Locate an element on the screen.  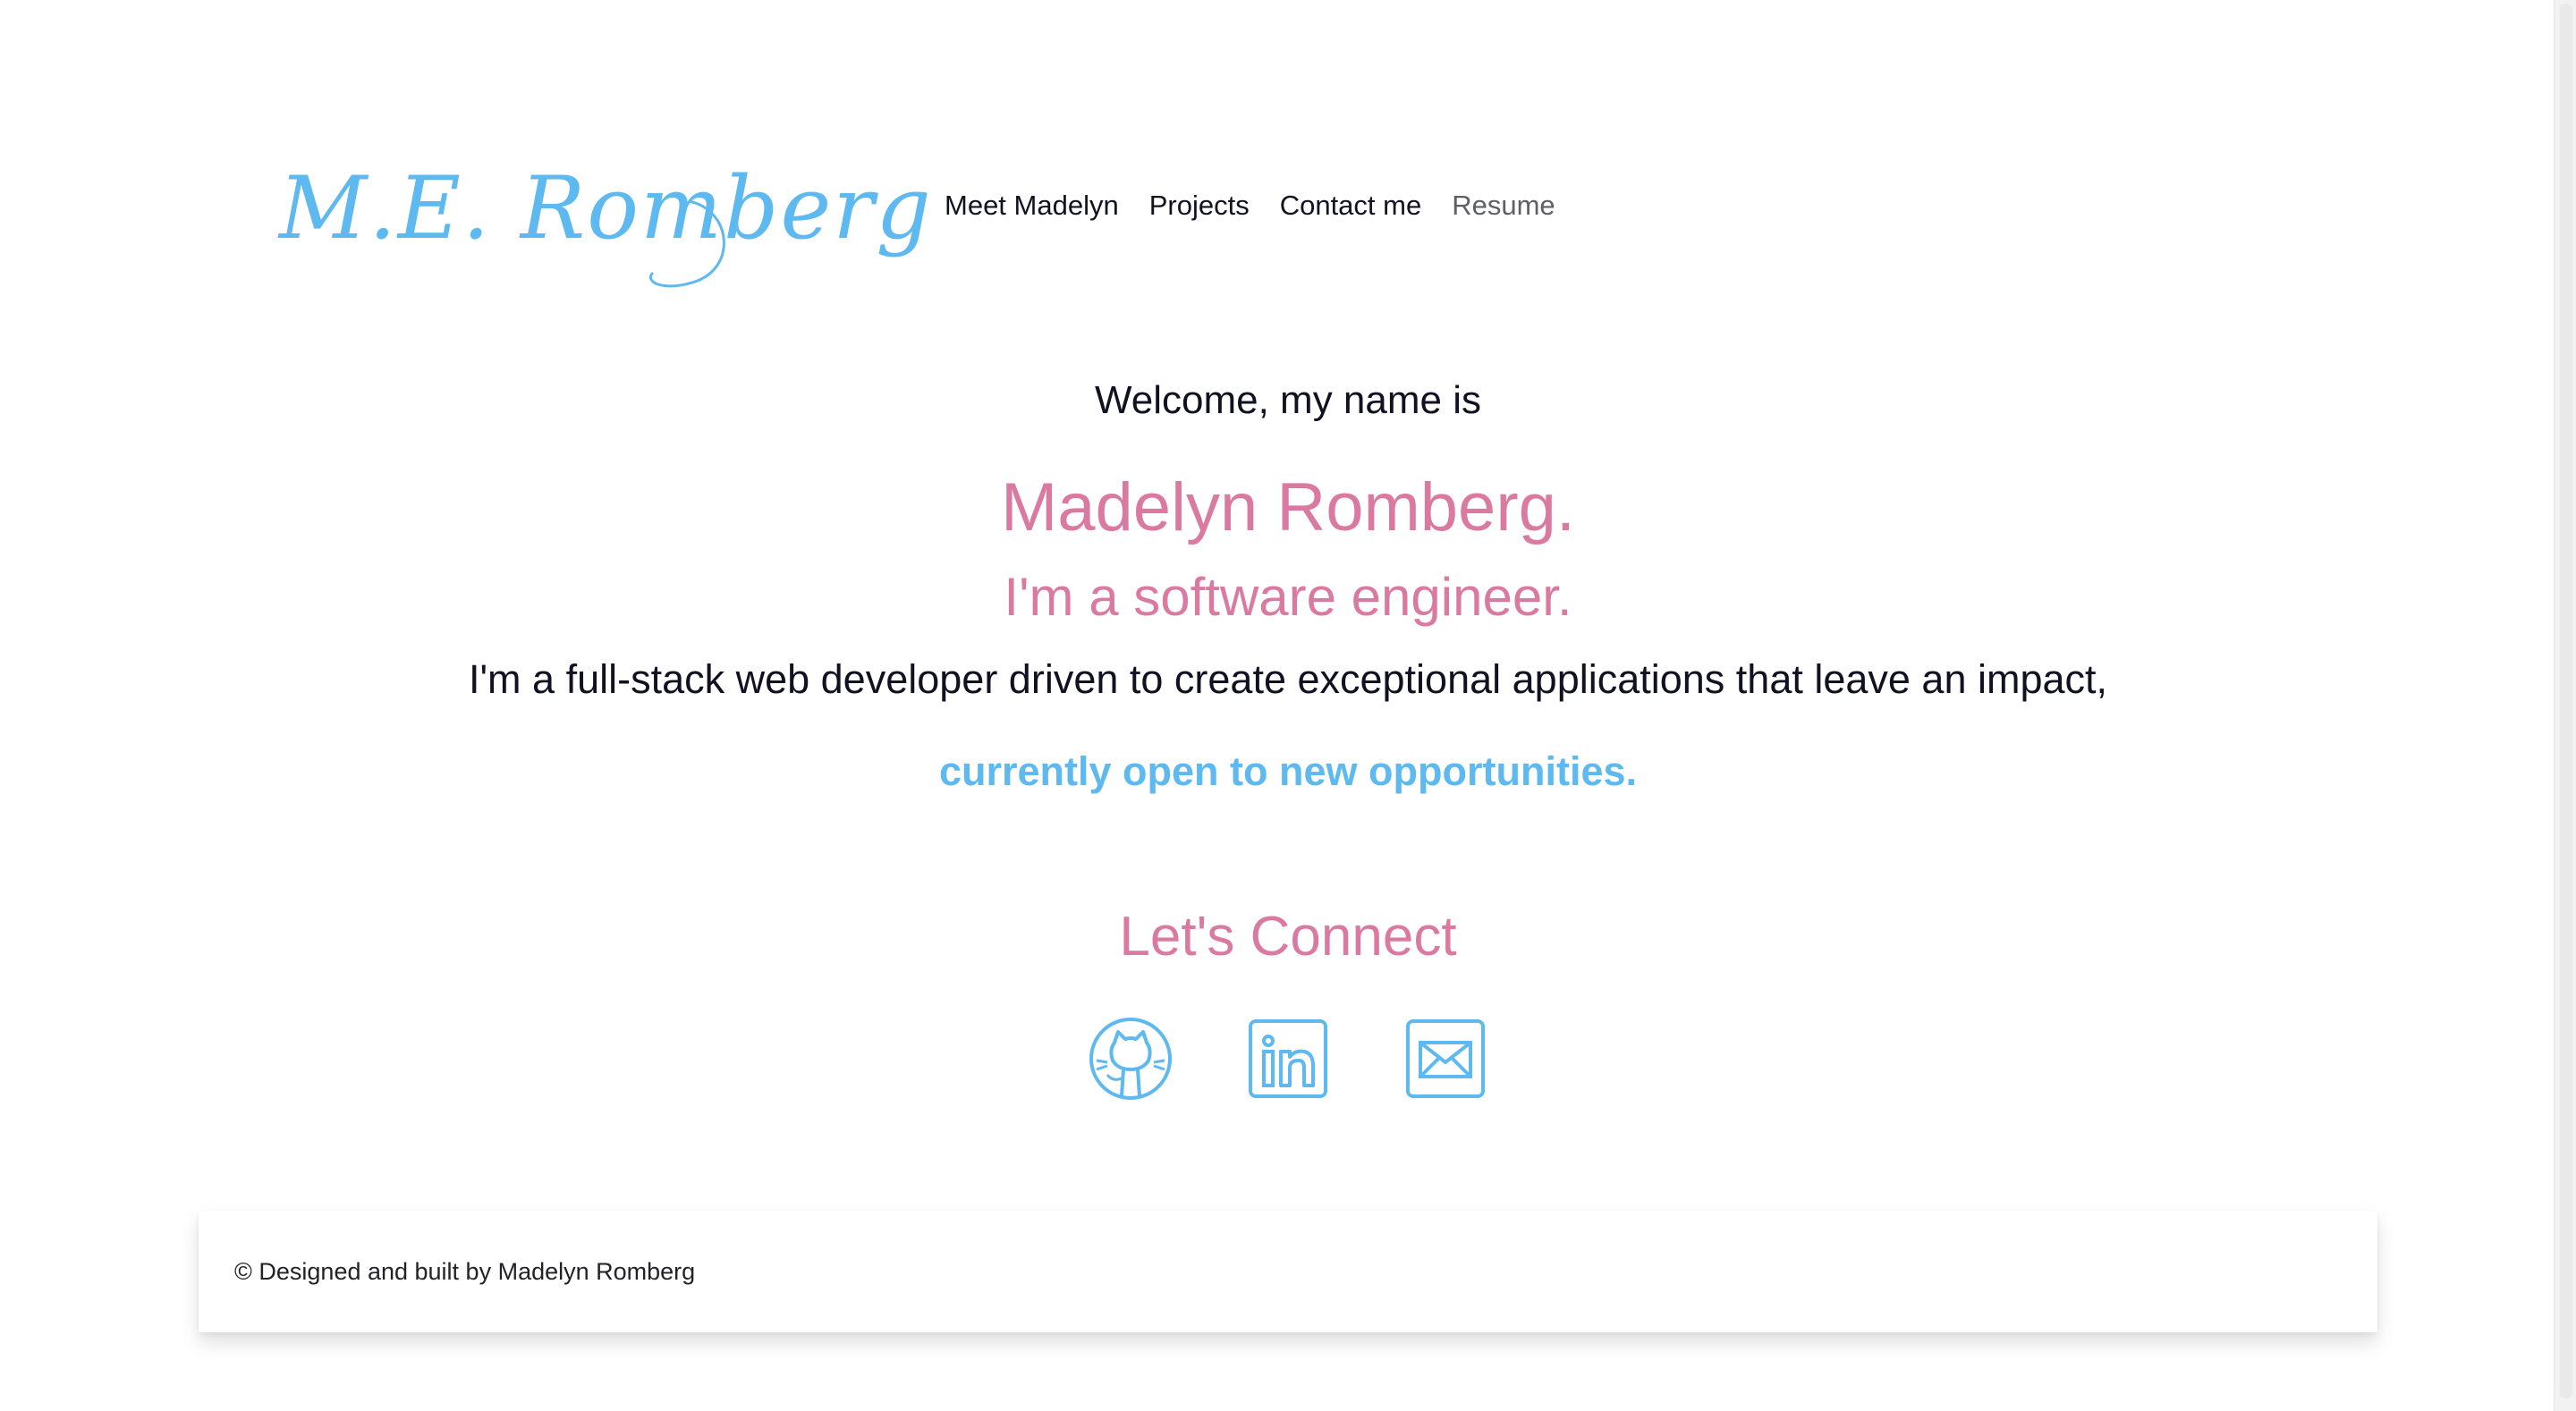
hero-role: I'm a software engineer. is located at coordinates (1288, 597).